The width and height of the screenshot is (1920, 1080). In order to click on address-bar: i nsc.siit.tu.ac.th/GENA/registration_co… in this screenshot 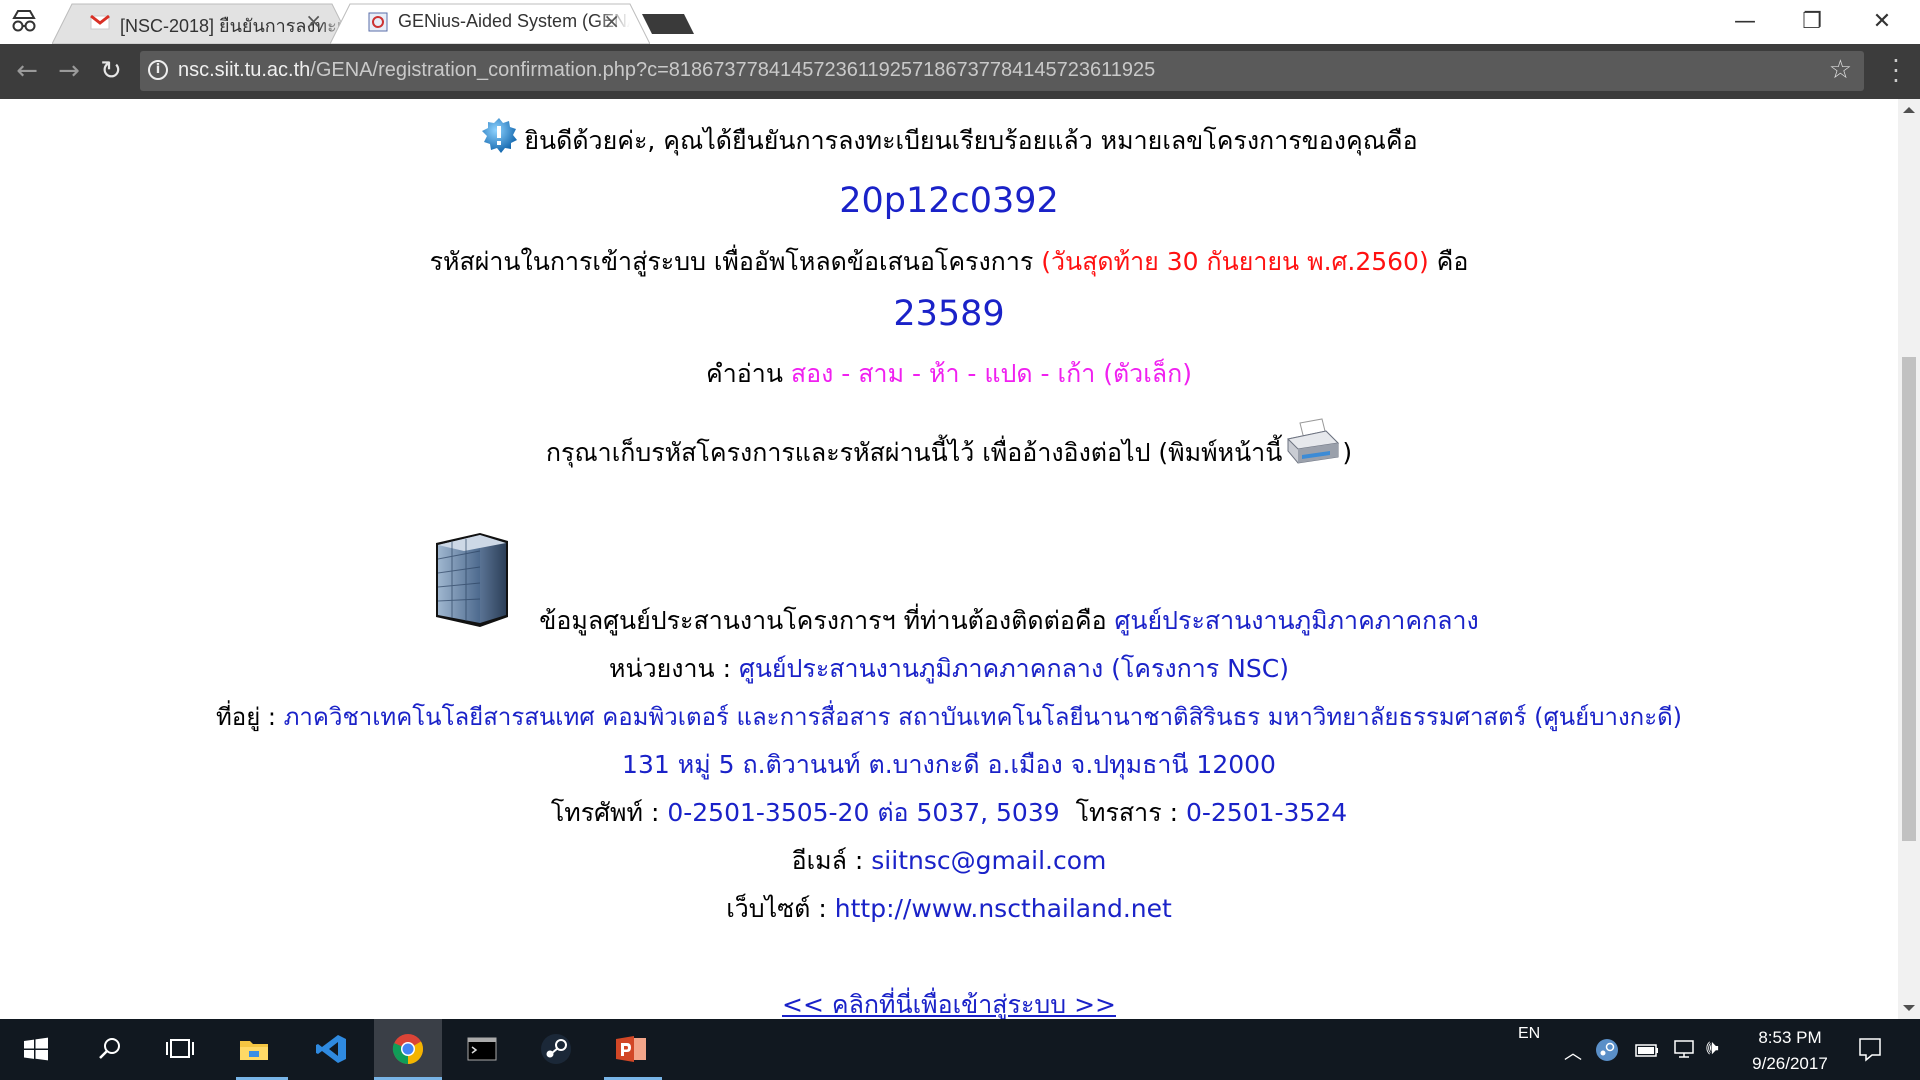, I will do `click(1002, 71)`.